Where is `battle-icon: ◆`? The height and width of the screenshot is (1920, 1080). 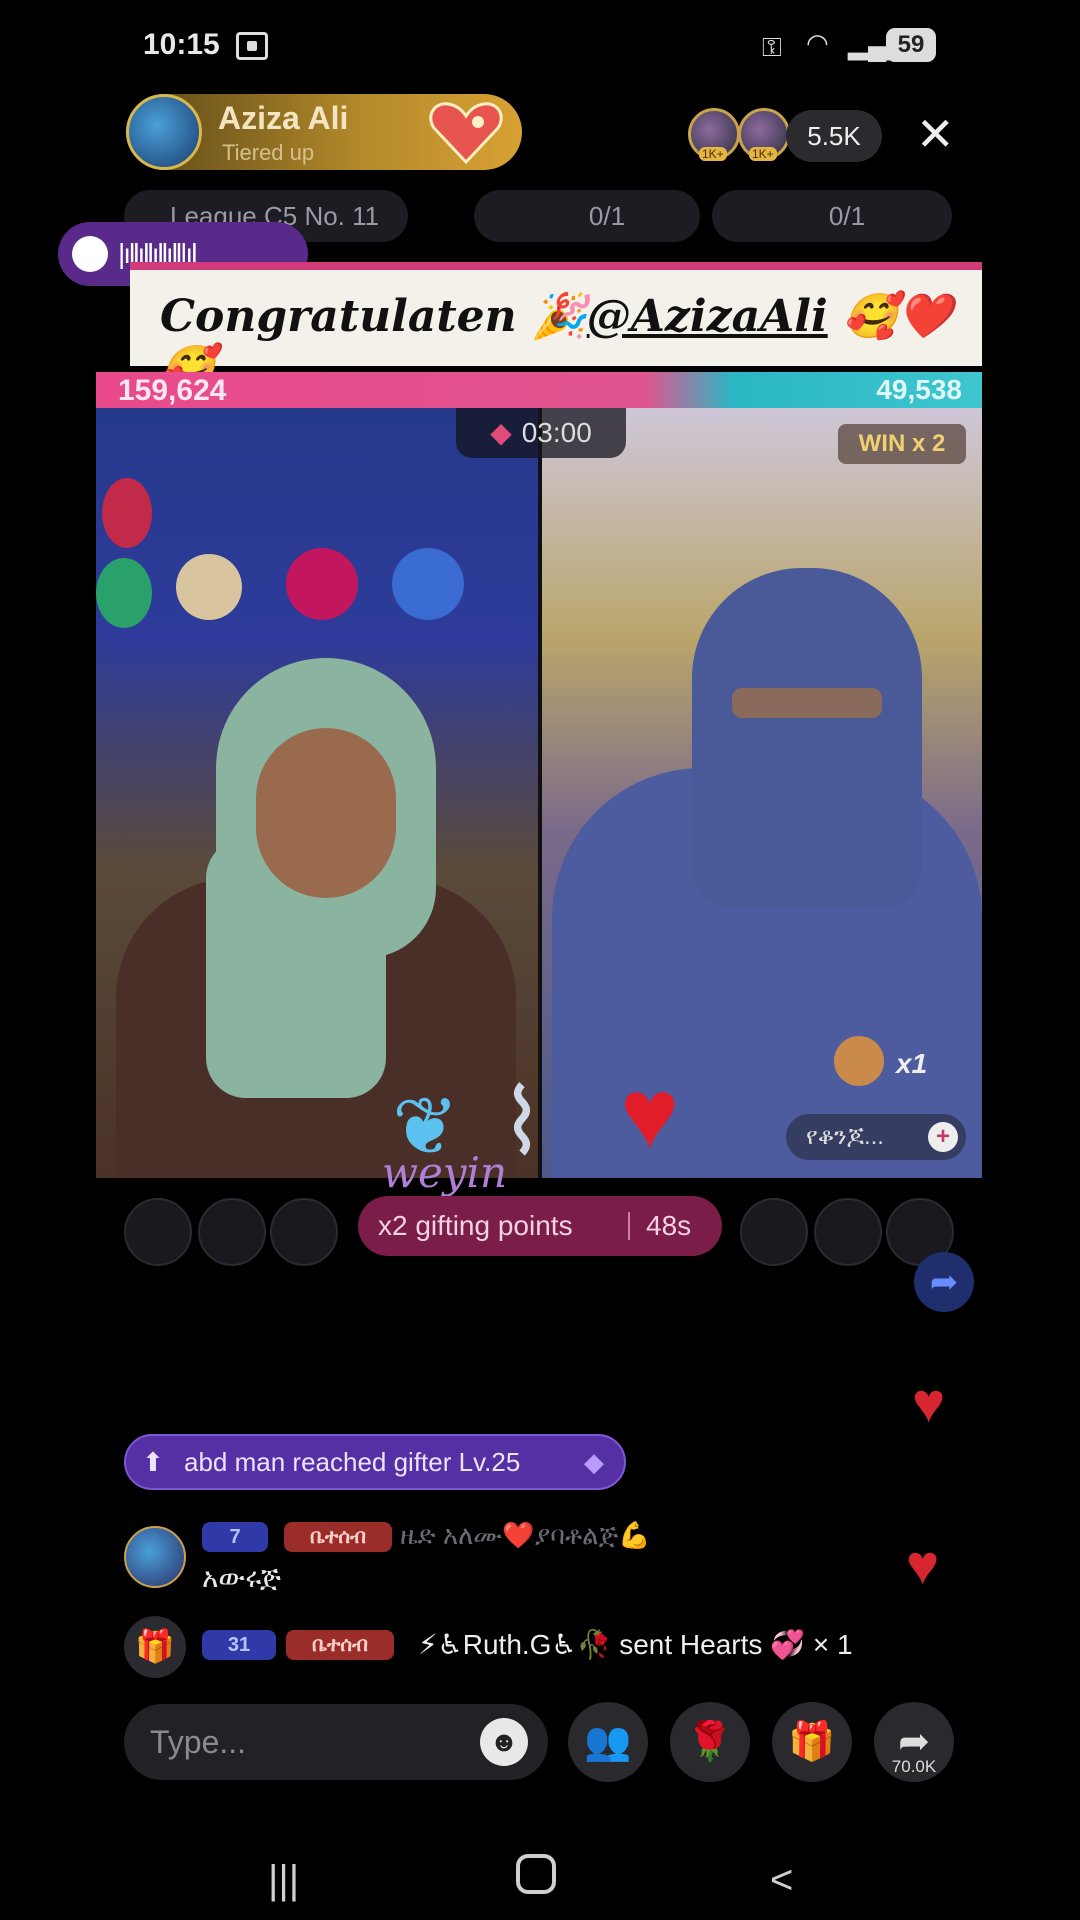 battle-icon: ◆ is located at coordinates (501, 432).